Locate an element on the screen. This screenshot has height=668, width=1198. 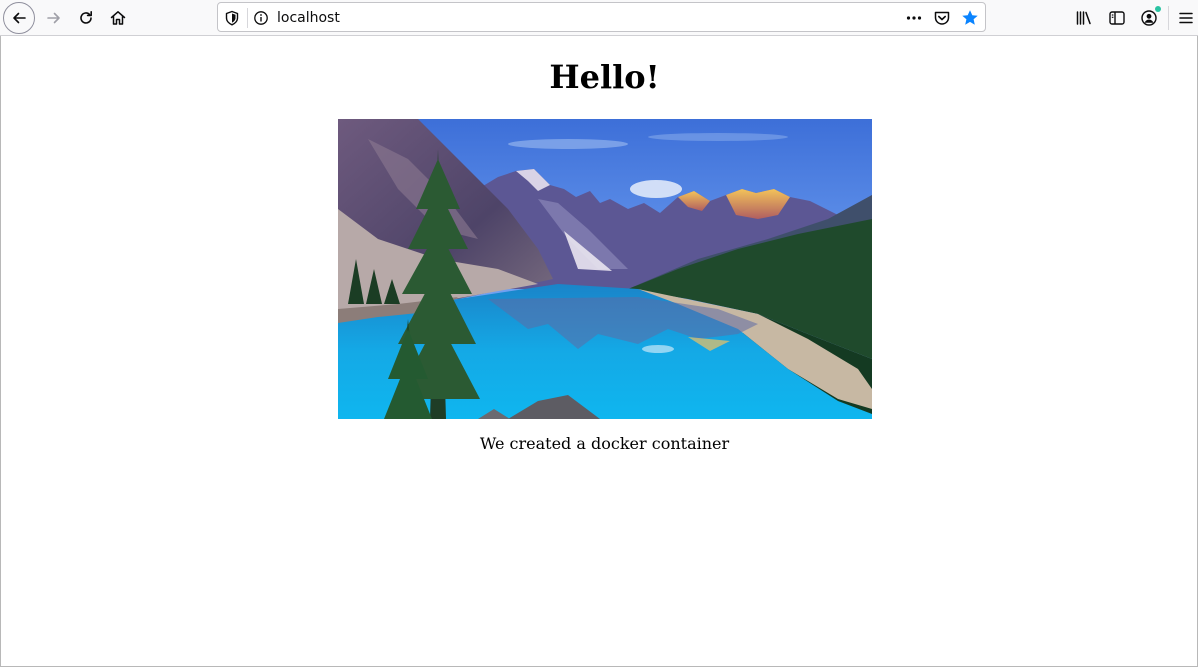
sidebar-button is located at coordinates (1117, 18).